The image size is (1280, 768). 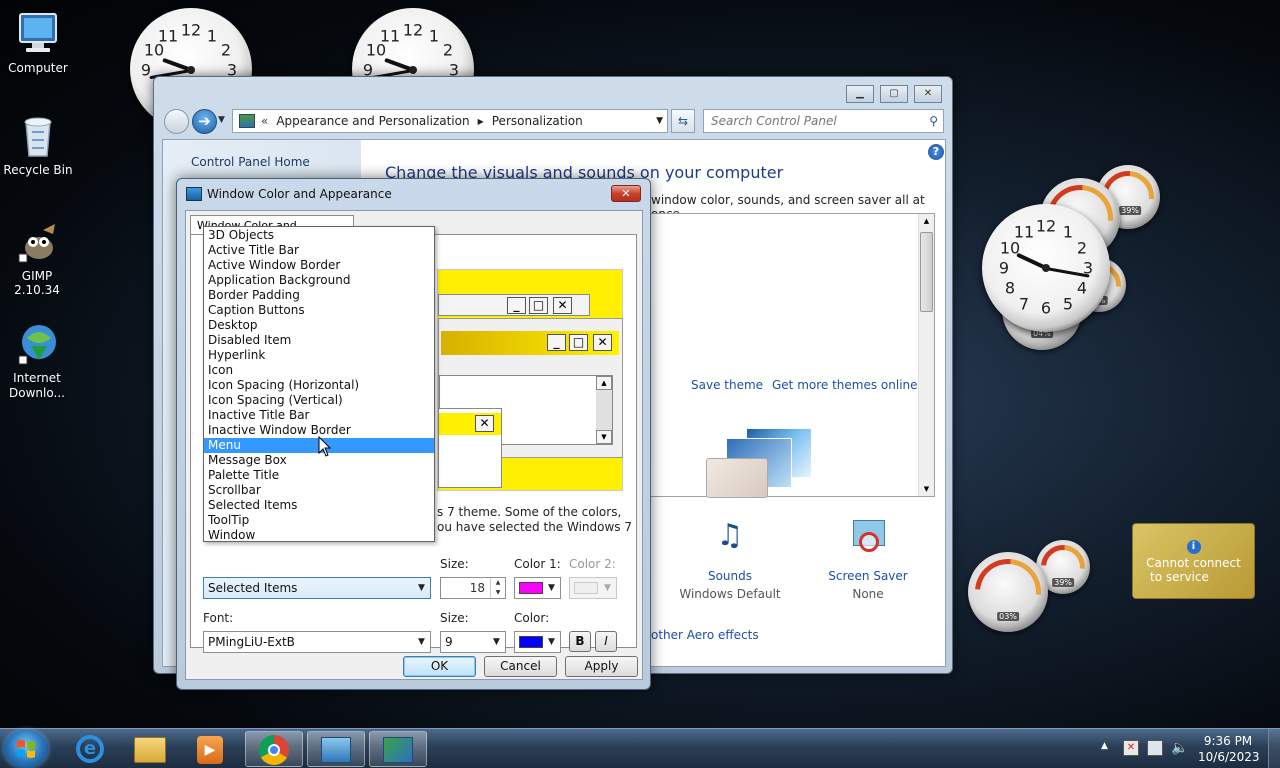 I want to click on color2-swatch, so click(x=586, y=588).